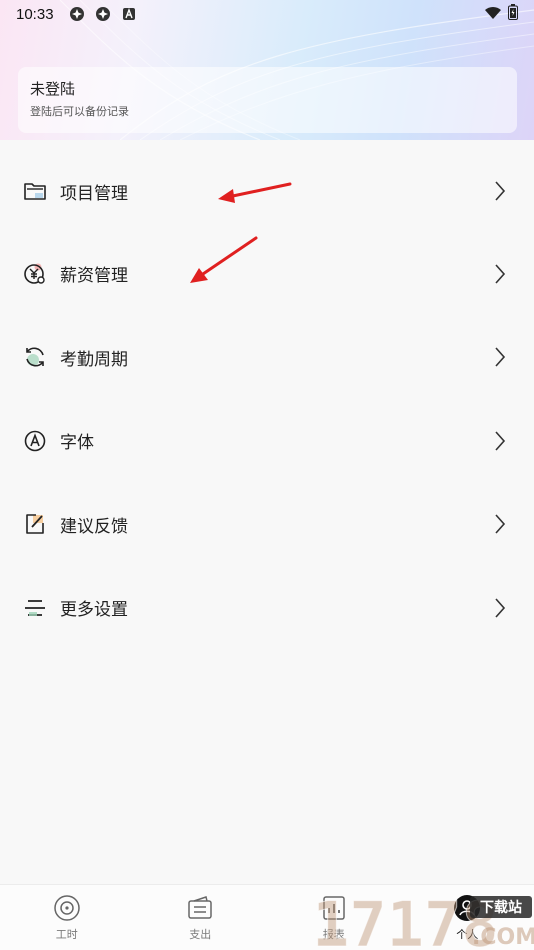 The width and height of the screenshot is (534, 950). What do you see at coordinates (94, 193) in the screenshot?
I see `menu-item-label: 项目管理` at bounding box center [94, 193].